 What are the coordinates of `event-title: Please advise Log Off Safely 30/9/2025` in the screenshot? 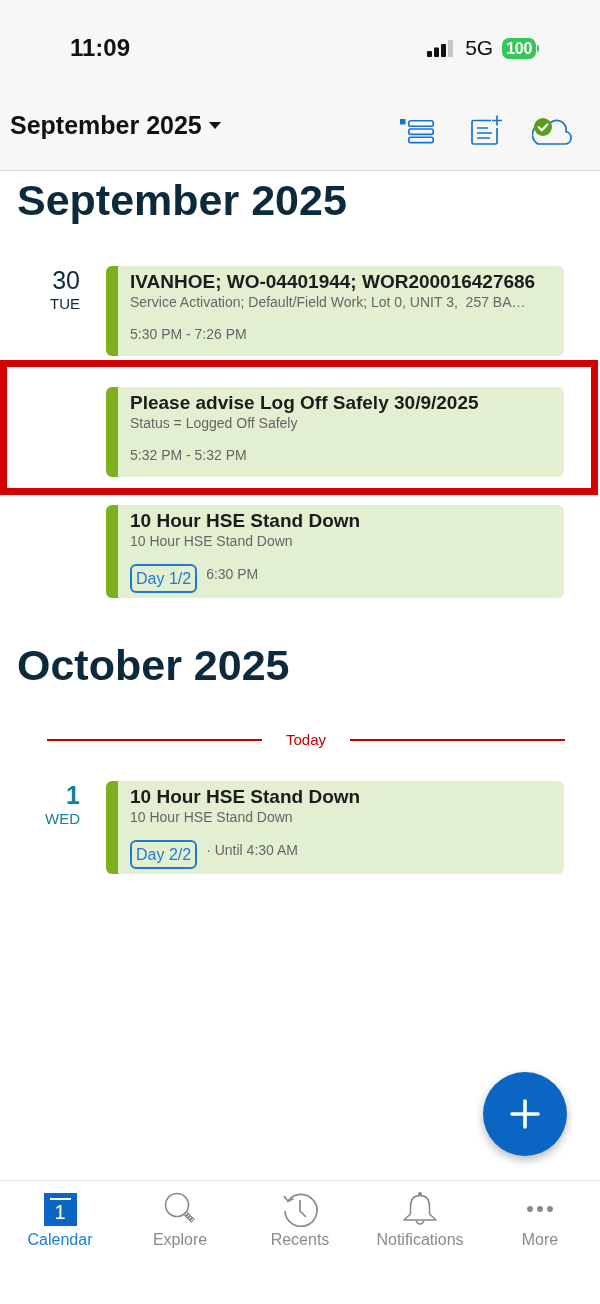 It's located at (305, 403).